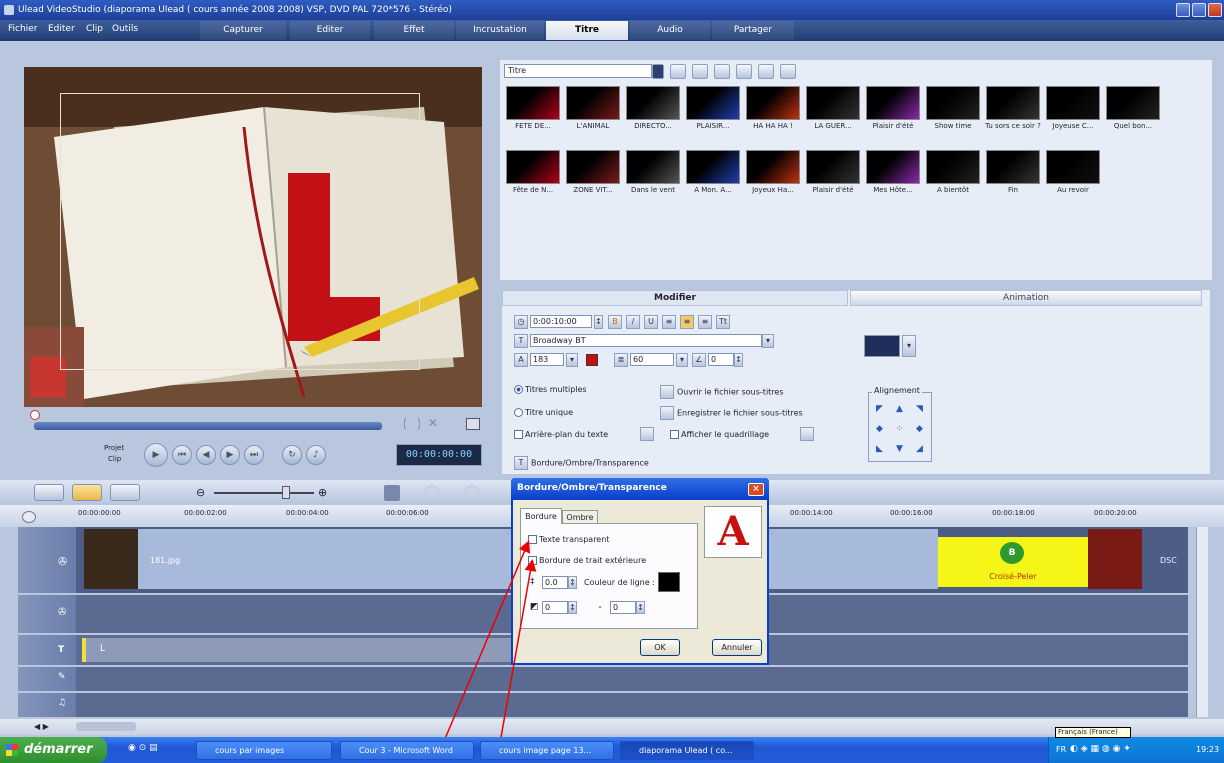  Describe the element at coordinates (899, 449) in the screenshot. I see `align-bottom-icon: ▼` at that location.